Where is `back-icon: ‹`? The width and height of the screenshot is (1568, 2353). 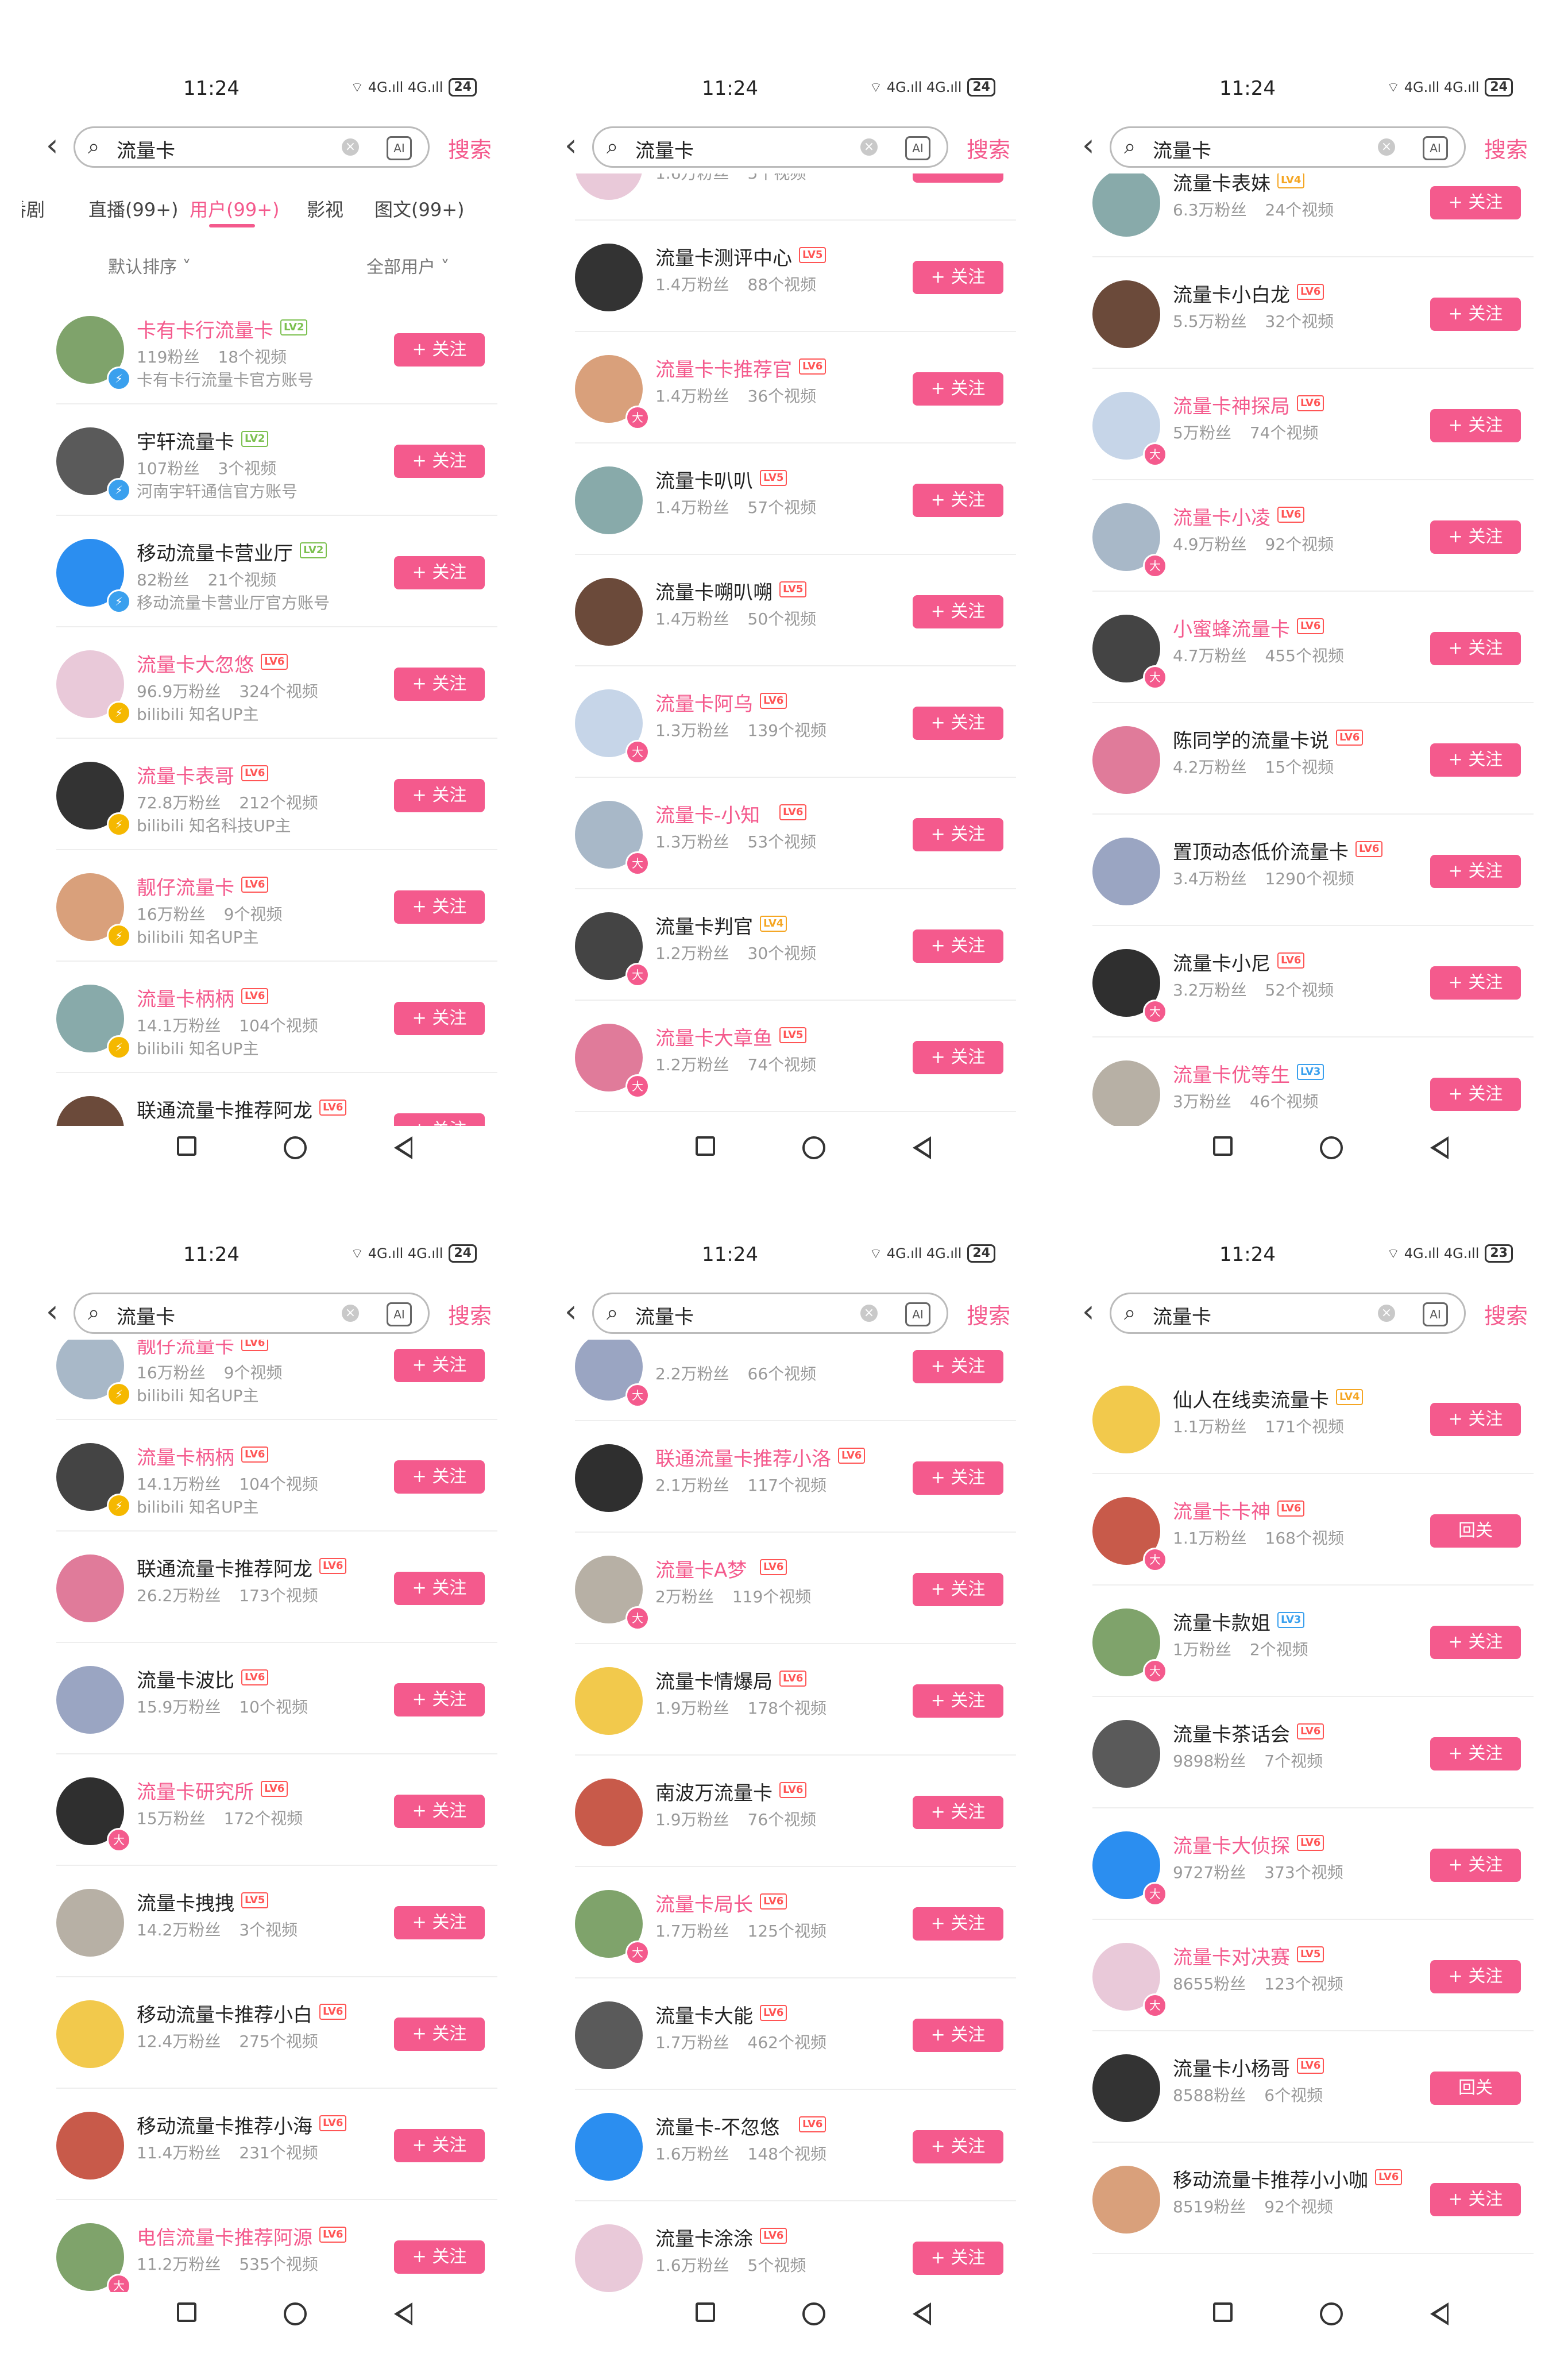 back-icon: ‹ is located at coordinates (52, 145).